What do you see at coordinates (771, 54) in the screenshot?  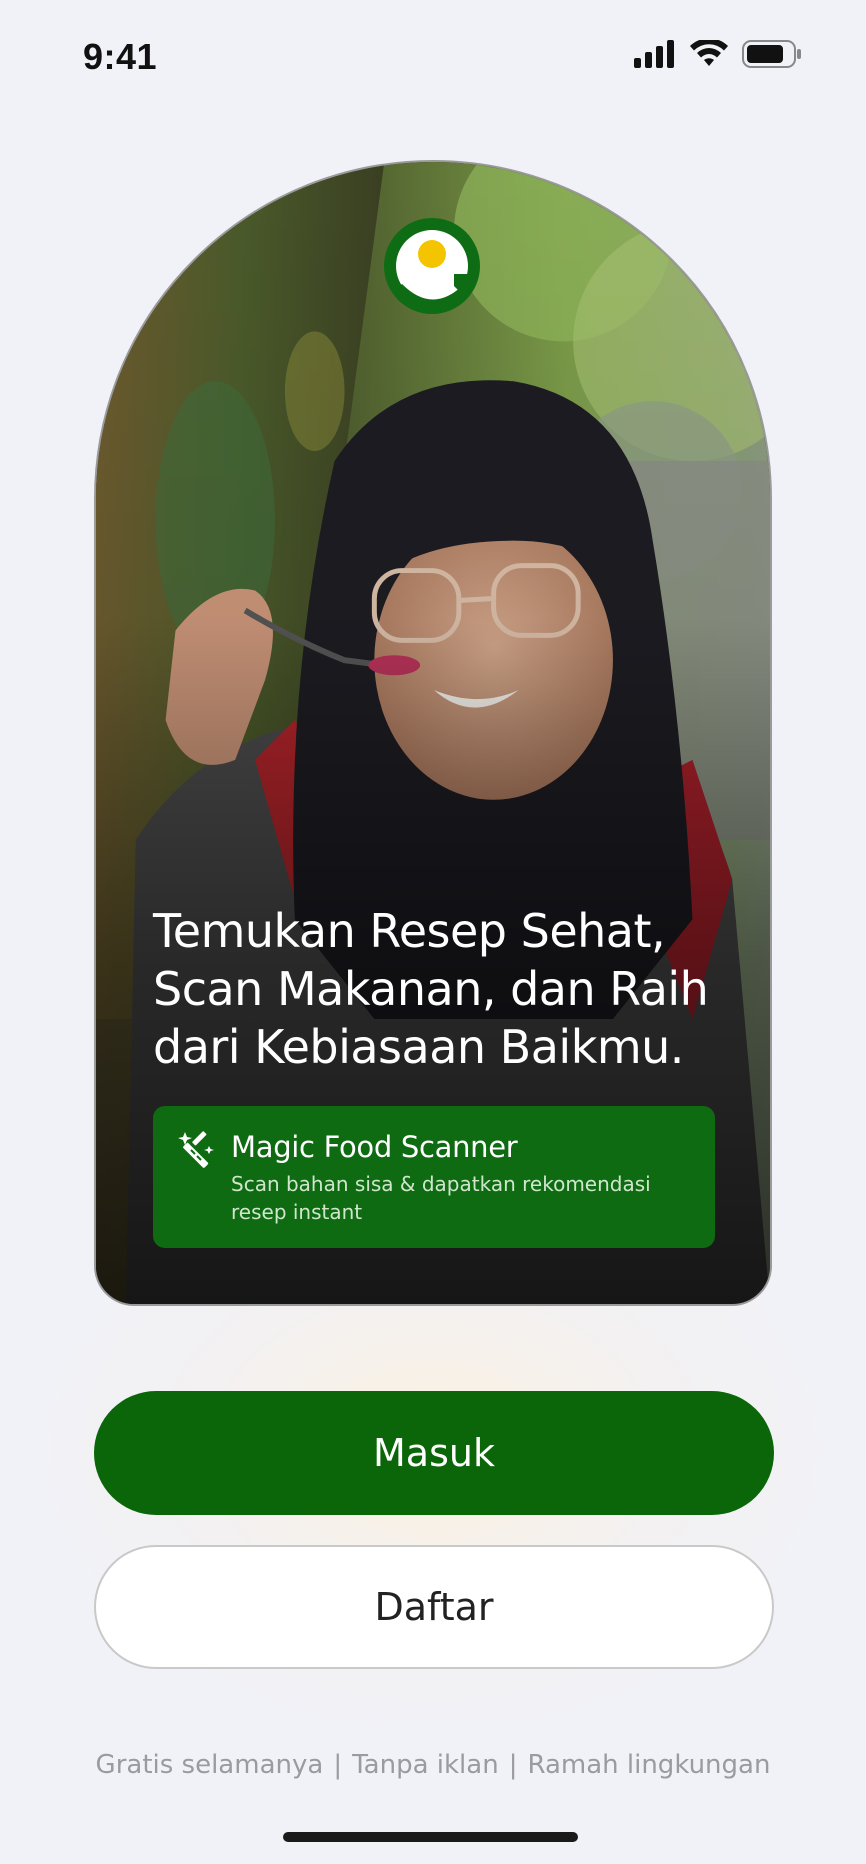 I see `battery-icon` at bounding box center [771, 54].